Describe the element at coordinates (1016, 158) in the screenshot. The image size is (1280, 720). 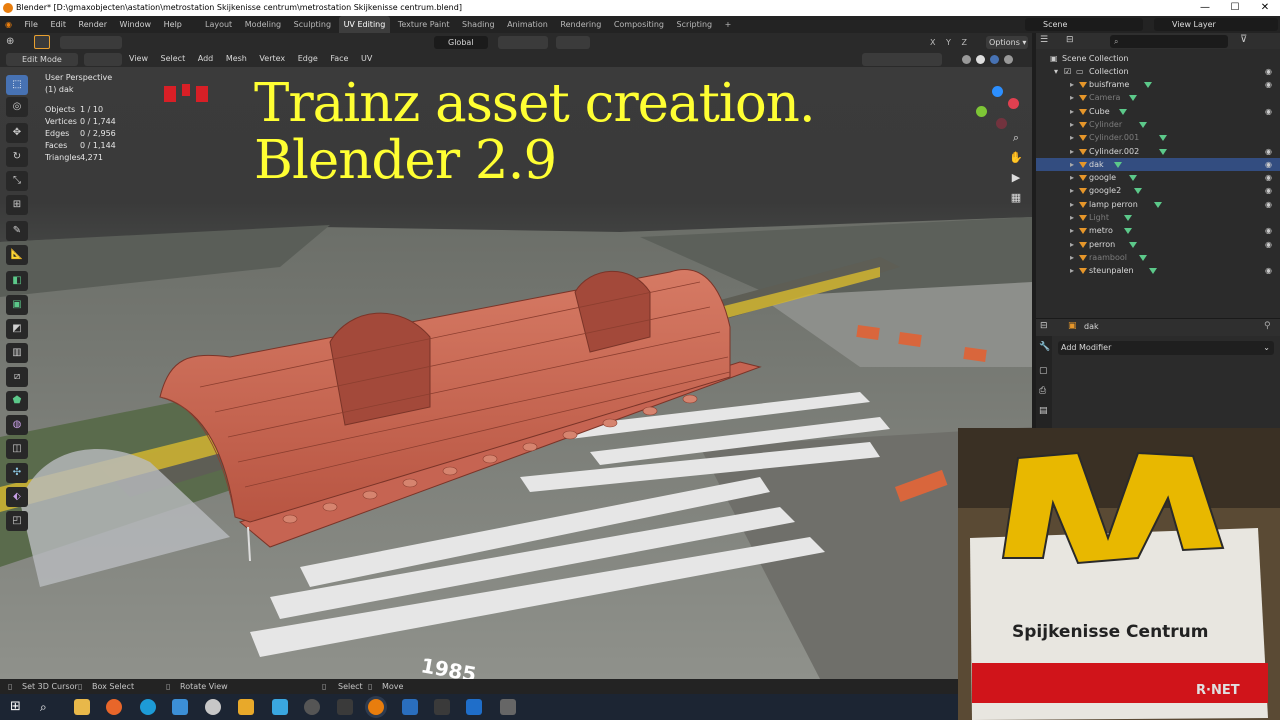
I see `pan-hand-icon: ✋` at that location.